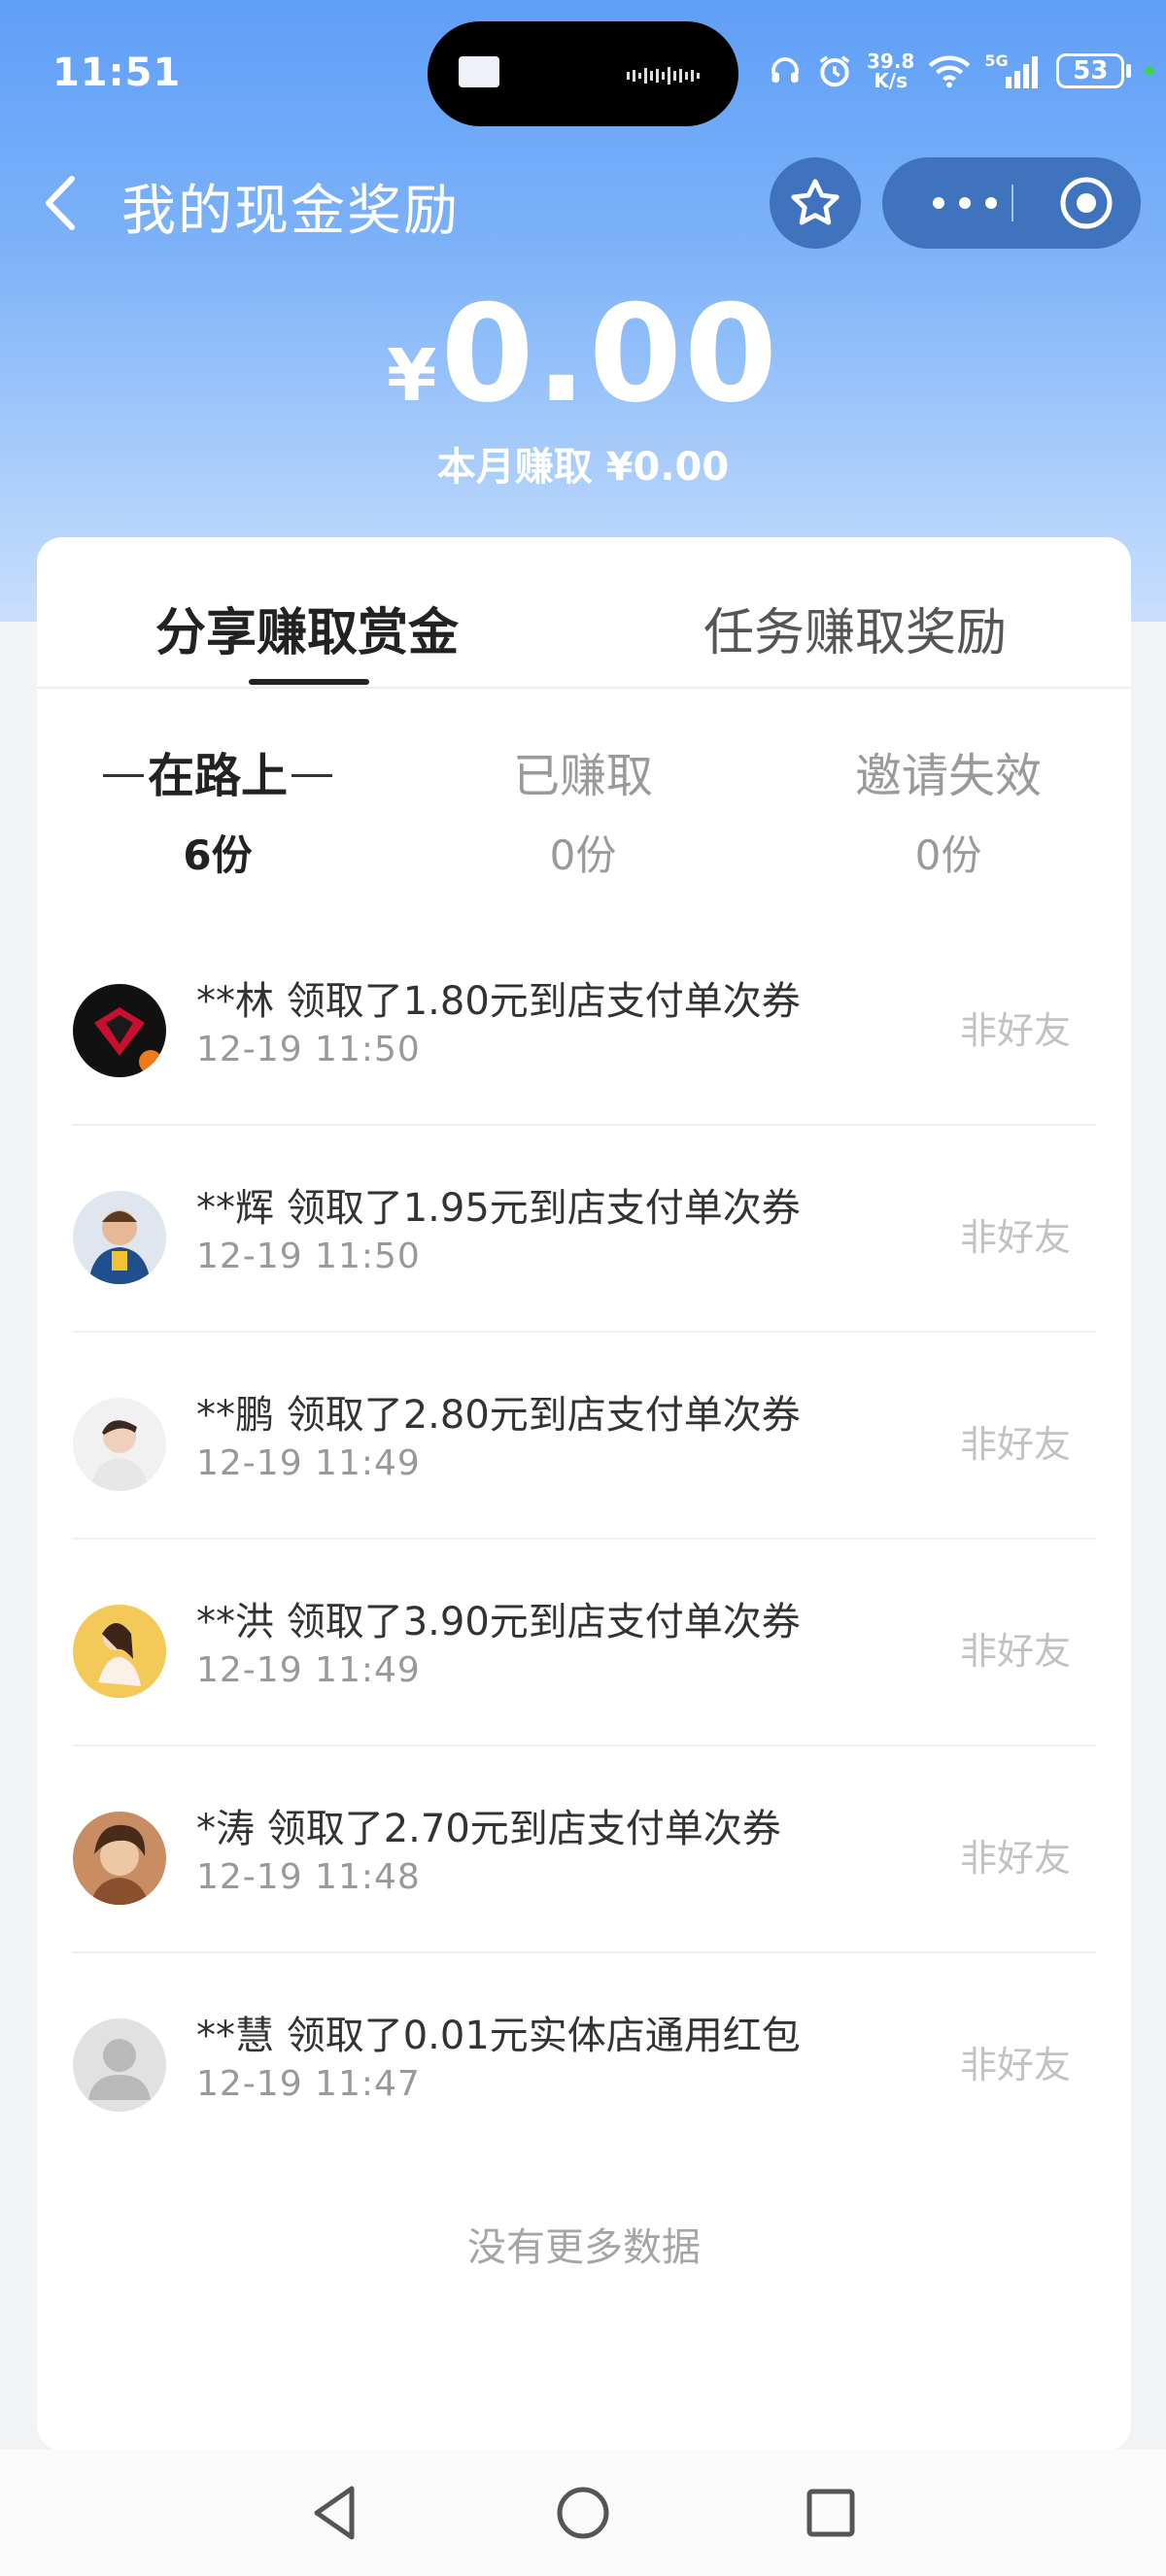 This screenshot has height=2576, width=1166. I want to click on favorite-button, so click(815, 203).